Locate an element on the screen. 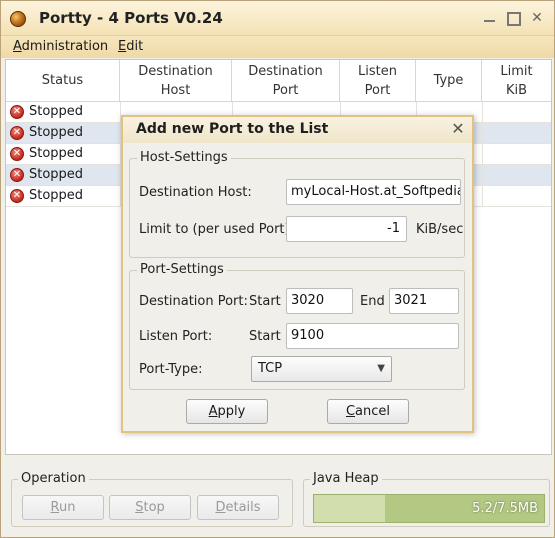 Image resolution: width=555 pixels, height=538 pixels. stop-button: Stop is located at coordinates (150, 507).